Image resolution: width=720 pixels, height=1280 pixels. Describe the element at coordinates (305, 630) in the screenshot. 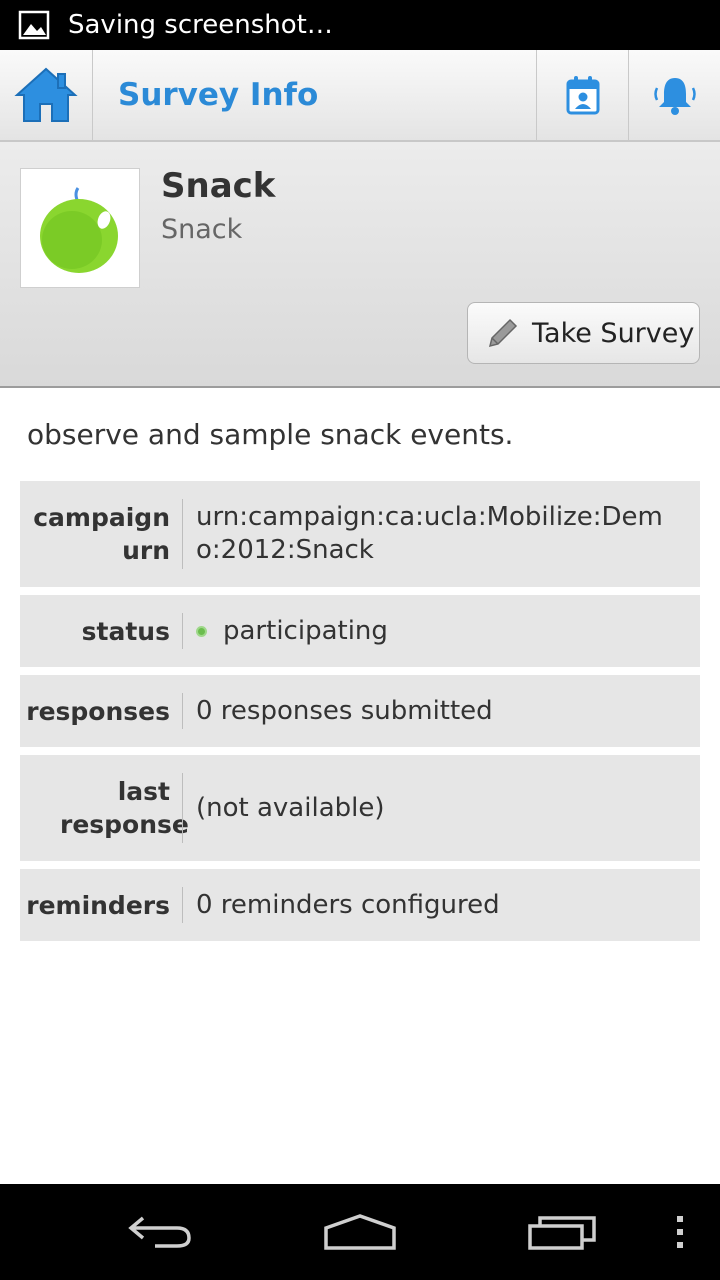

I see `status-value: participating` at that location.